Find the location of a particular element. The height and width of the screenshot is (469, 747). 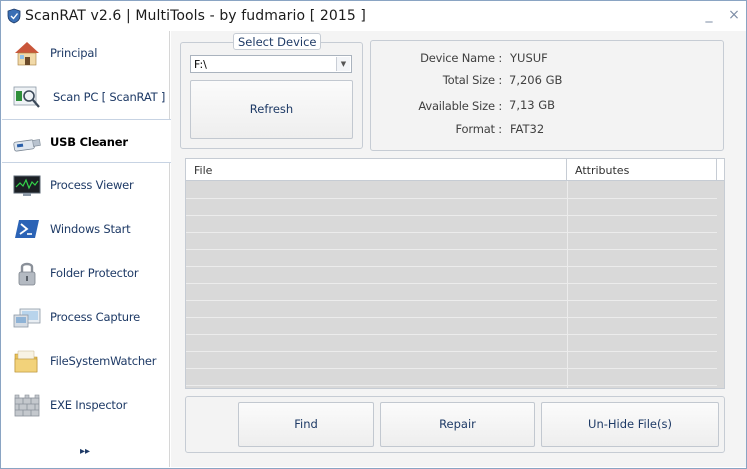

sidebar-item-label: FileSystemWatcher is located at coordinates (103, 361).